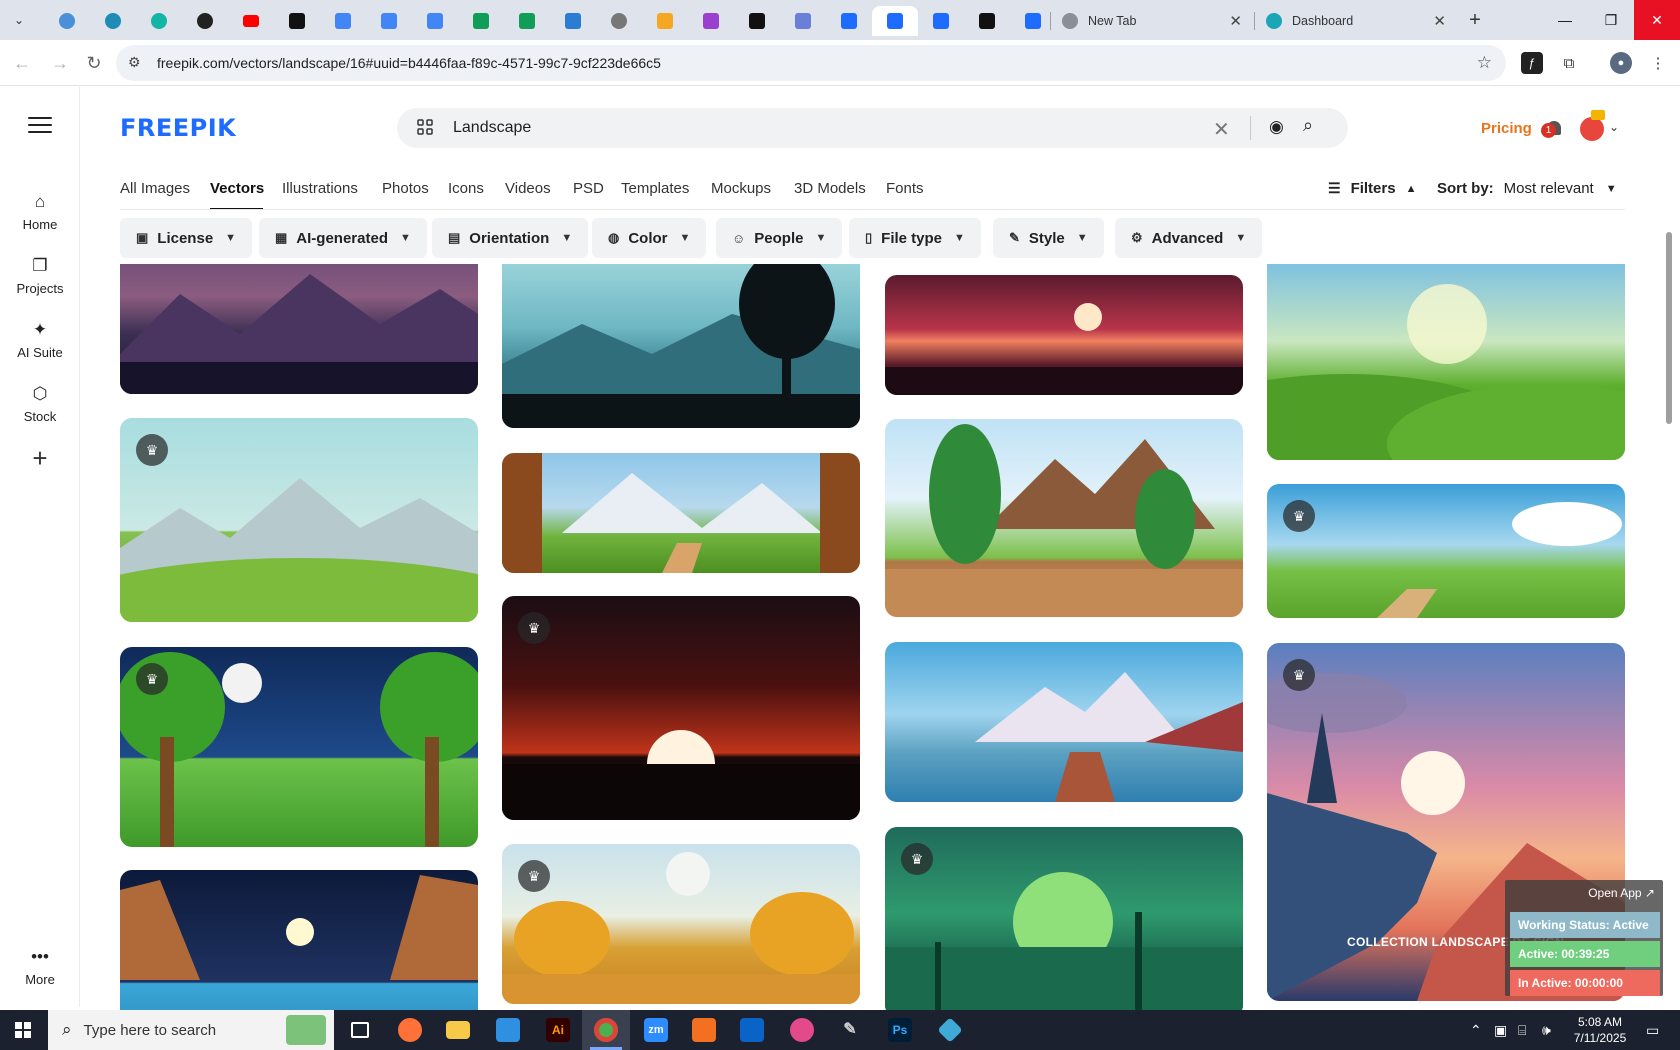 Image resolution: width=1680 pixels, height=1050 pixels. I want to click on minimize-button: —, so click(1565, 20).